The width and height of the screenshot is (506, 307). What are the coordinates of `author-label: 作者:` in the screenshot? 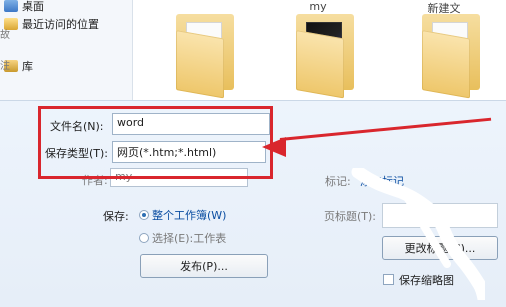 It's located at (95, 180).